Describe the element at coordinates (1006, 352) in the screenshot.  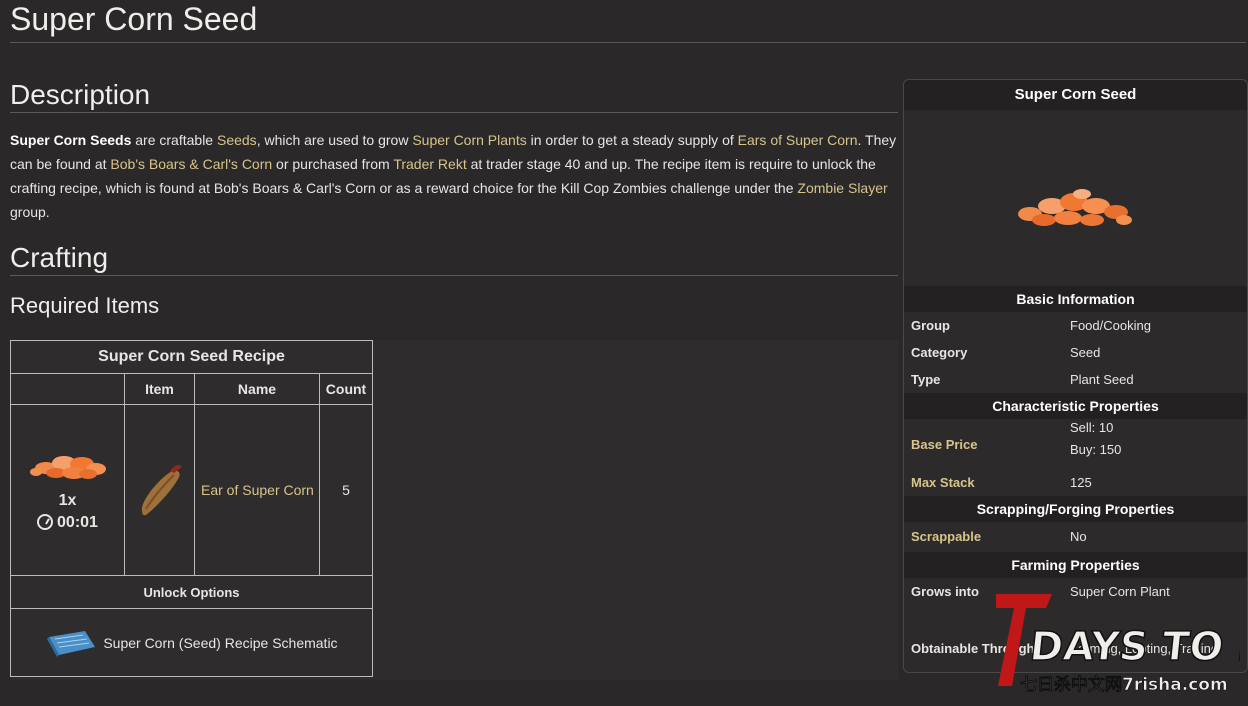
I see `row-category: Category Seed` at that location.